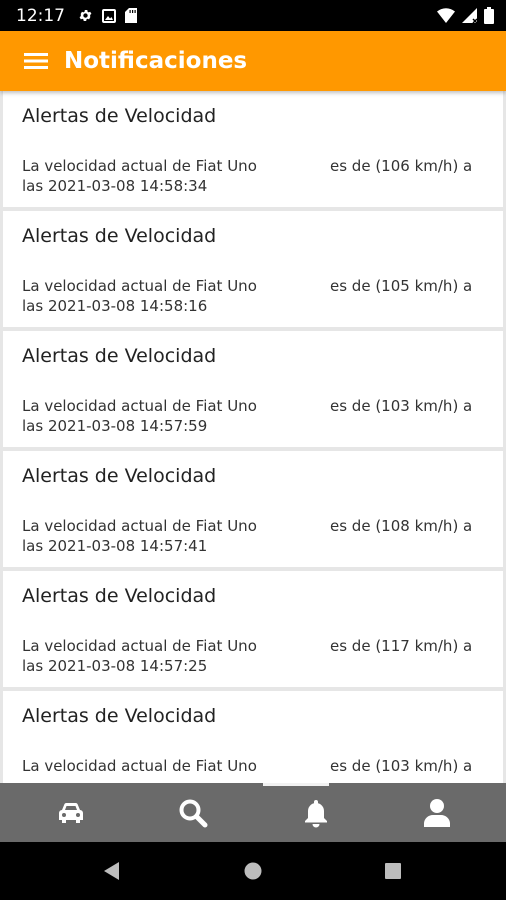  Describe the element at coordinates (156, 61) in the screenshot. I see `page-title: Notificaciones` at that location.